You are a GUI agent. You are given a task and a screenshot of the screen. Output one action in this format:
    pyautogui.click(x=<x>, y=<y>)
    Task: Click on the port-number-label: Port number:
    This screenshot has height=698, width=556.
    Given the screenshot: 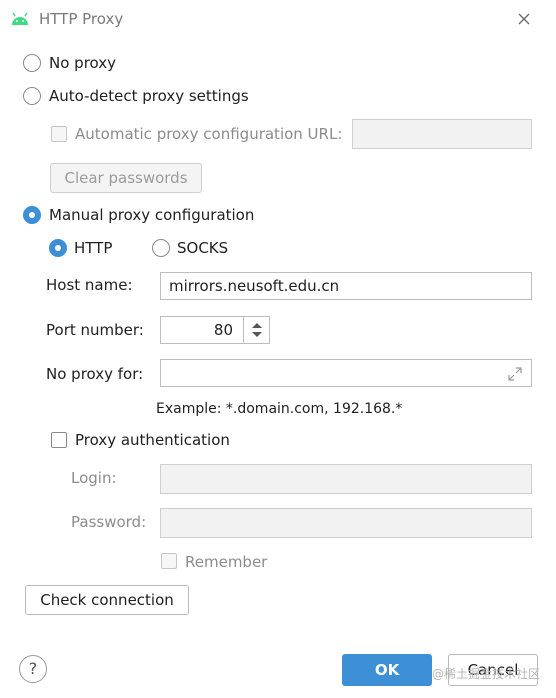 What is the action you would take?
    pyautogui.click(x=95, y=330)
    